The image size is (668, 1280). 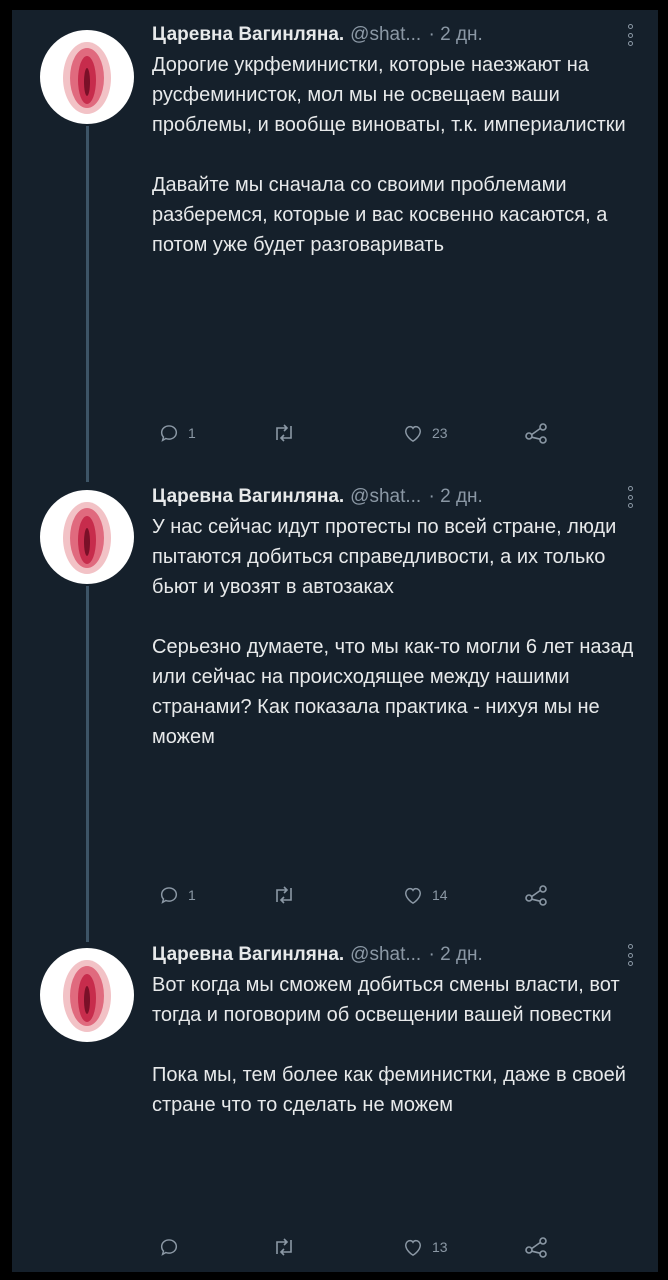 What do you see at coordinates (362, 895) in the screenshot?
I see `tweet-actions: 1 14` at bounding box center [362, 895].